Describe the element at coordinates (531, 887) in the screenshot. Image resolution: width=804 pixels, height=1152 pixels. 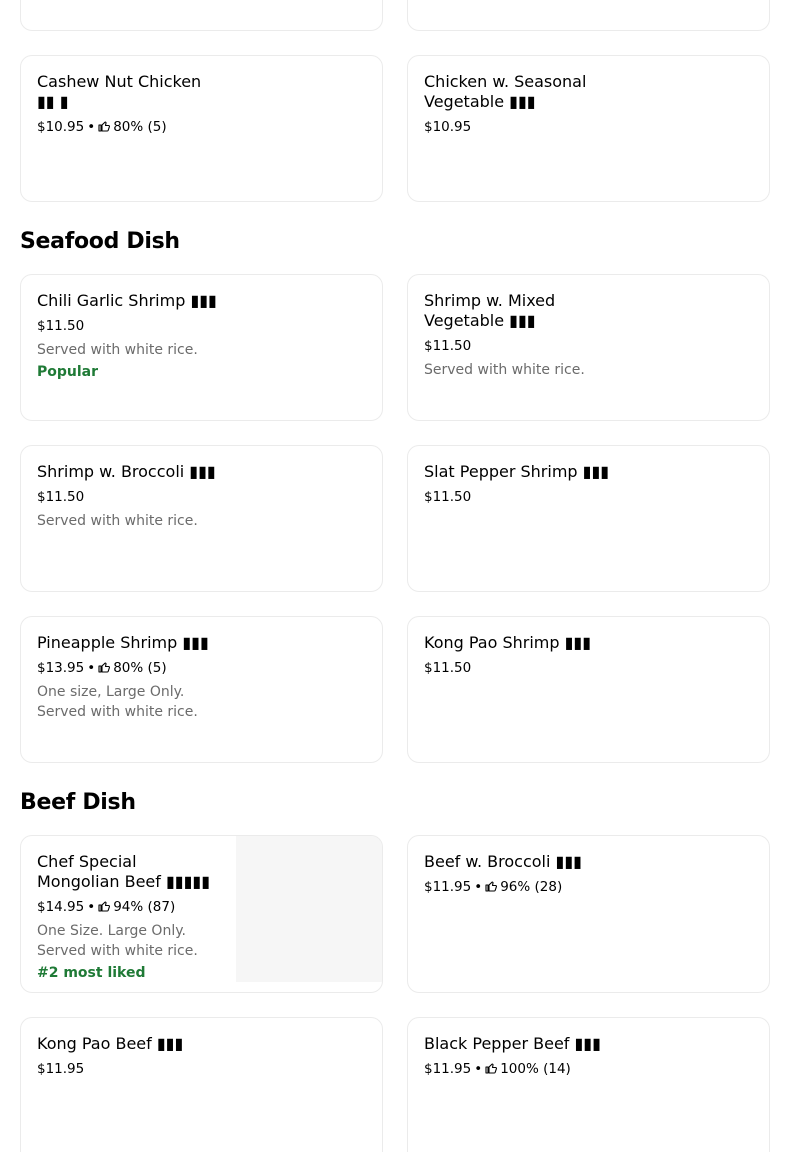
I see `item-rating: 96% (28)` at that location.